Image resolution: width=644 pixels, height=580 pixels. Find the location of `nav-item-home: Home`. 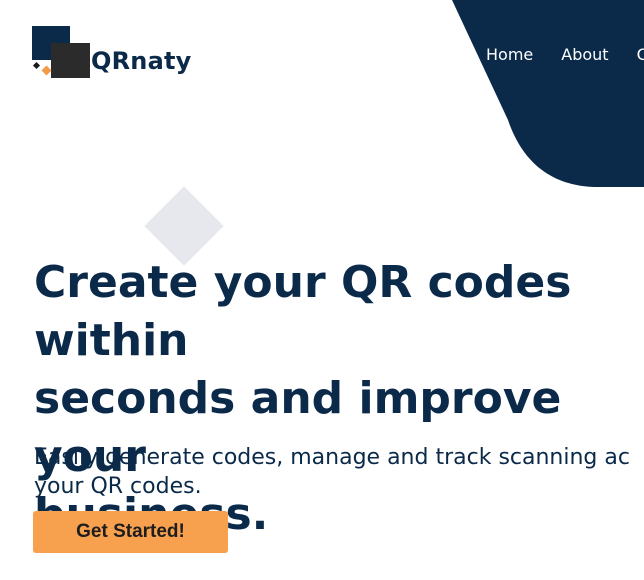

nav-item-home: Home is located at coordinates (509, 54).